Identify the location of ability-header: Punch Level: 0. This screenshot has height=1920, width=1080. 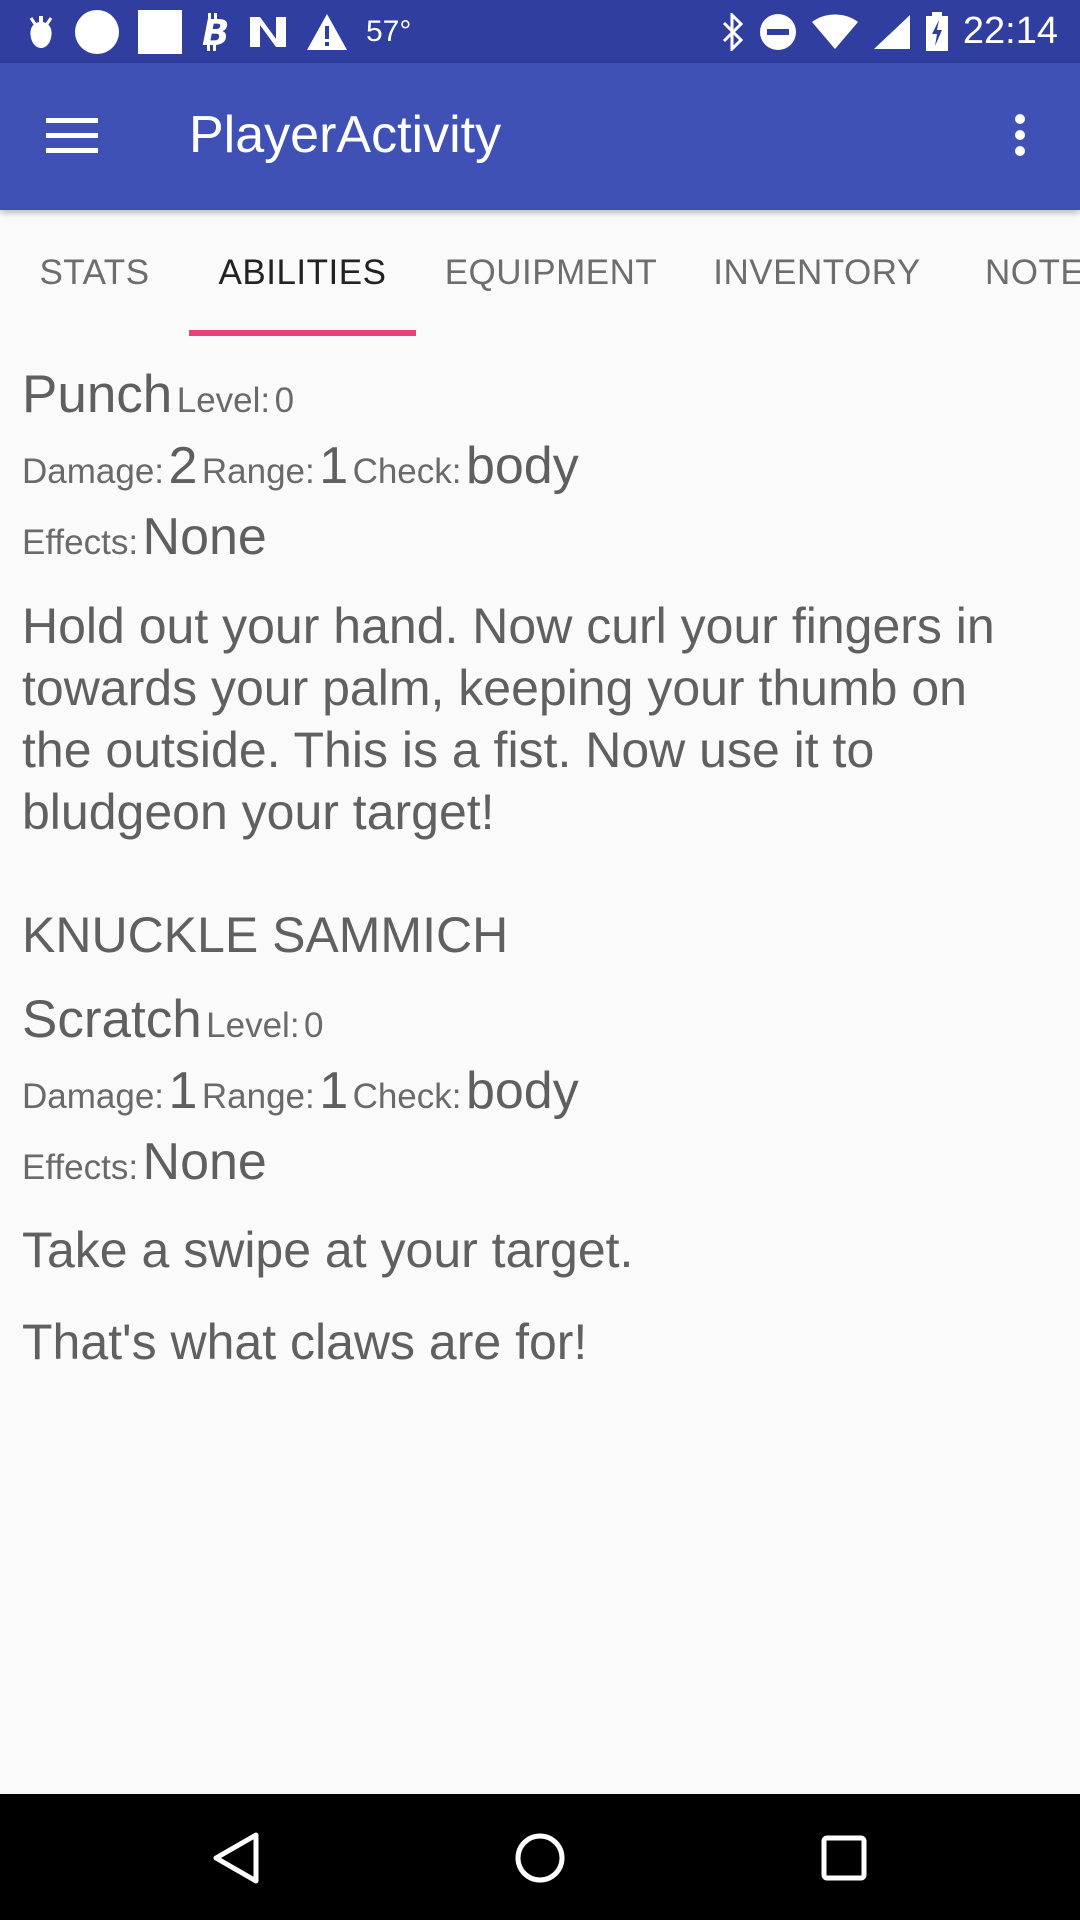
(158, 394).